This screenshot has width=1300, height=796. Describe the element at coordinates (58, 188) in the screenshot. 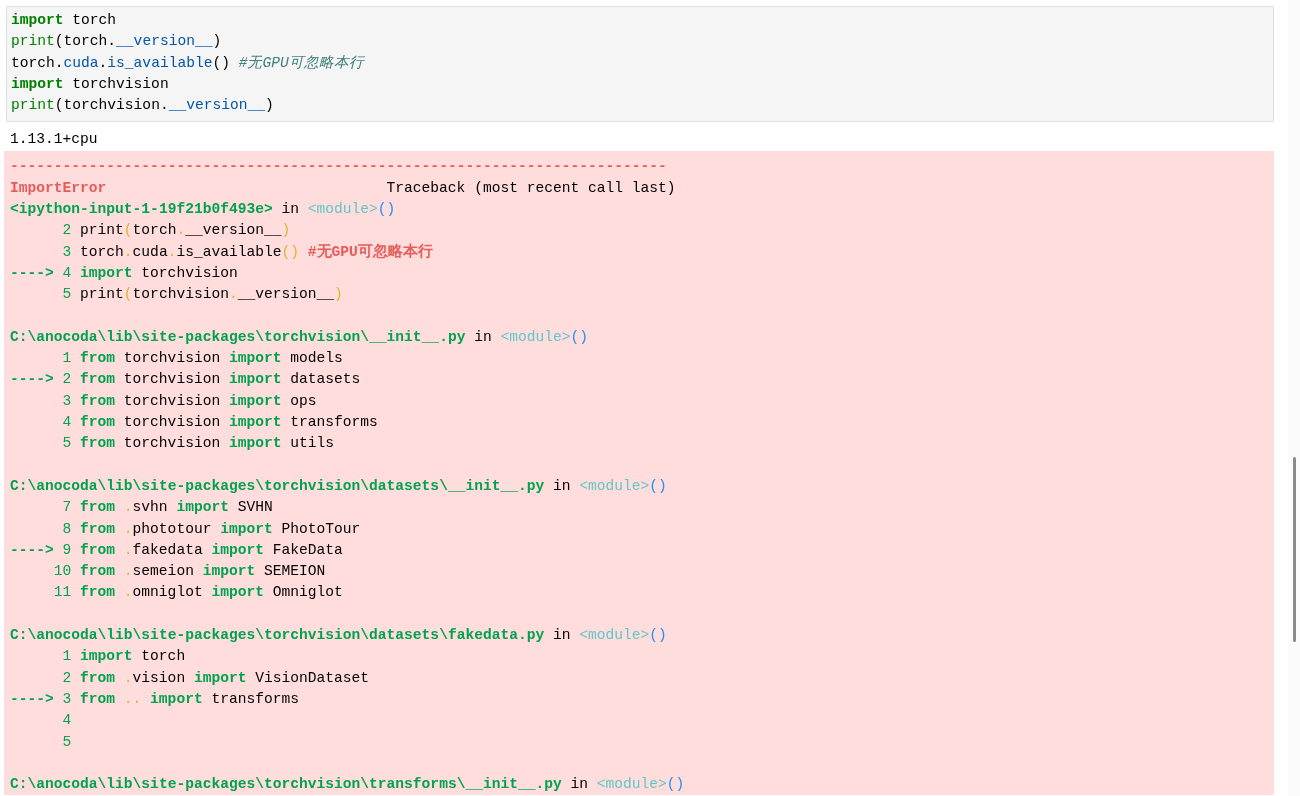

I see `error-name: ImportError` at that location.